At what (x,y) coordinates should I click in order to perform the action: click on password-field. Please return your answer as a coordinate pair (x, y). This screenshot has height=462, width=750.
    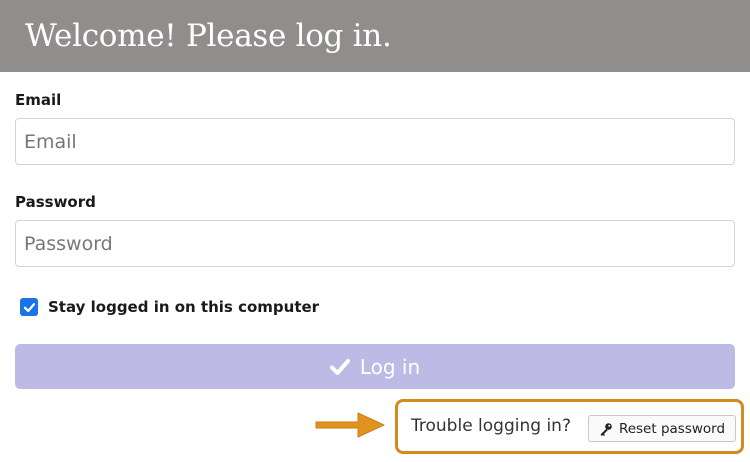
    Looking at the image, I should click on (375, 243).